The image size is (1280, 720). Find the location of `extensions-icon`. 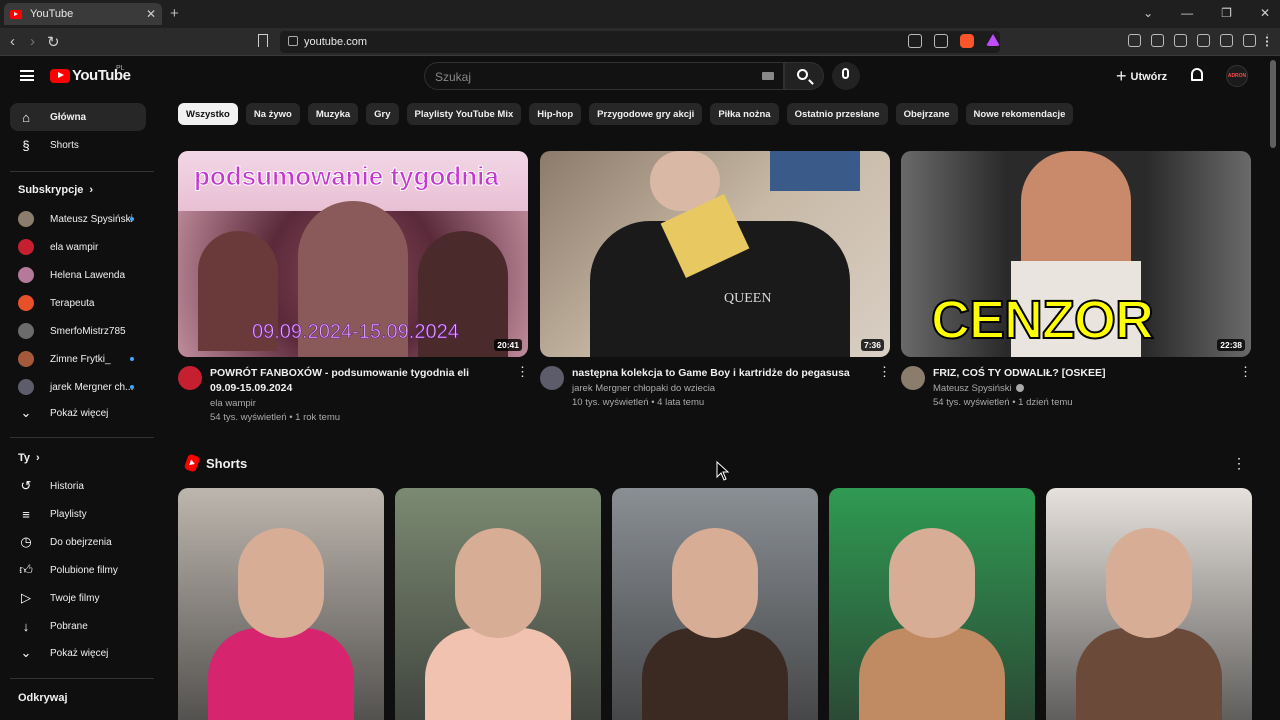

extensions-icon is located at coordinates (1134, 40).